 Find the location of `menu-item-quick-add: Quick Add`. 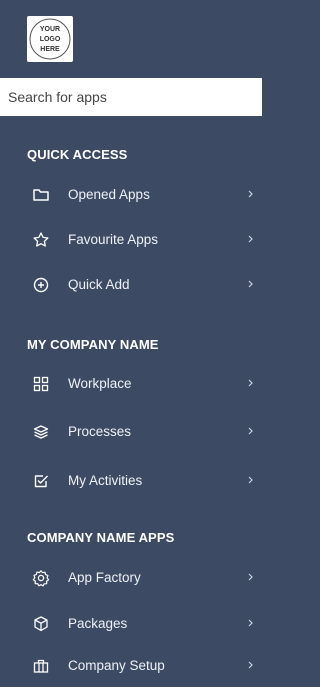

menu-item-quick-add: Quick Add is located at coordinates (131, 286).